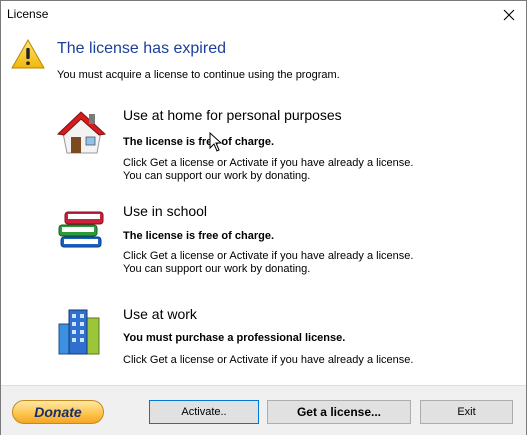 This screenshot has height=435, width=527. I want to click on title-bar: License, so click(263, 15).